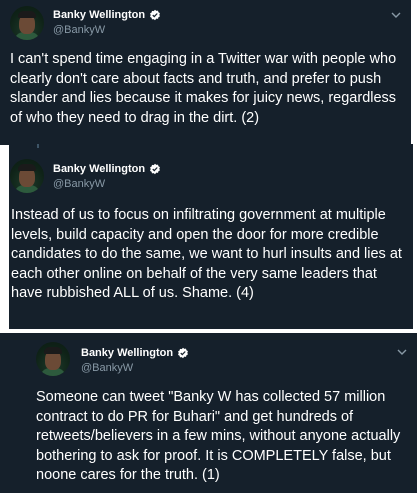  What do you see at coordinates (38, 146) in the screenshot?
I see `thread-connector` at bounding box center [38, 146].